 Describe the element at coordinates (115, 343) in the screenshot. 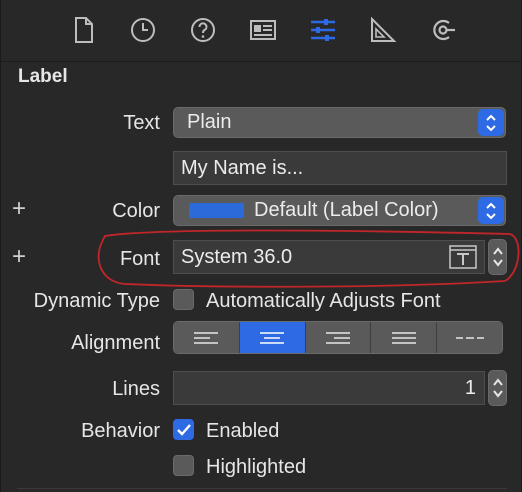

I see `alignment-label: Alignment` at that location.